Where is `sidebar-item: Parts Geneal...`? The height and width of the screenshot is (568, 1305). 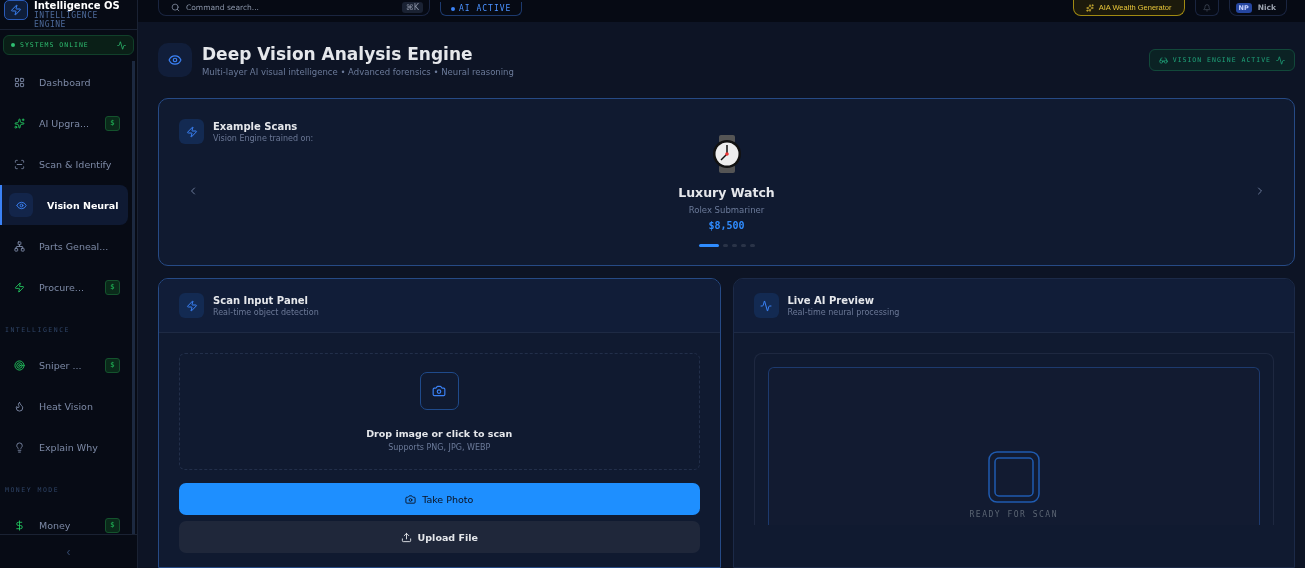 sidebar-item: Parts Geneal... is located at coordinates (64, 246).